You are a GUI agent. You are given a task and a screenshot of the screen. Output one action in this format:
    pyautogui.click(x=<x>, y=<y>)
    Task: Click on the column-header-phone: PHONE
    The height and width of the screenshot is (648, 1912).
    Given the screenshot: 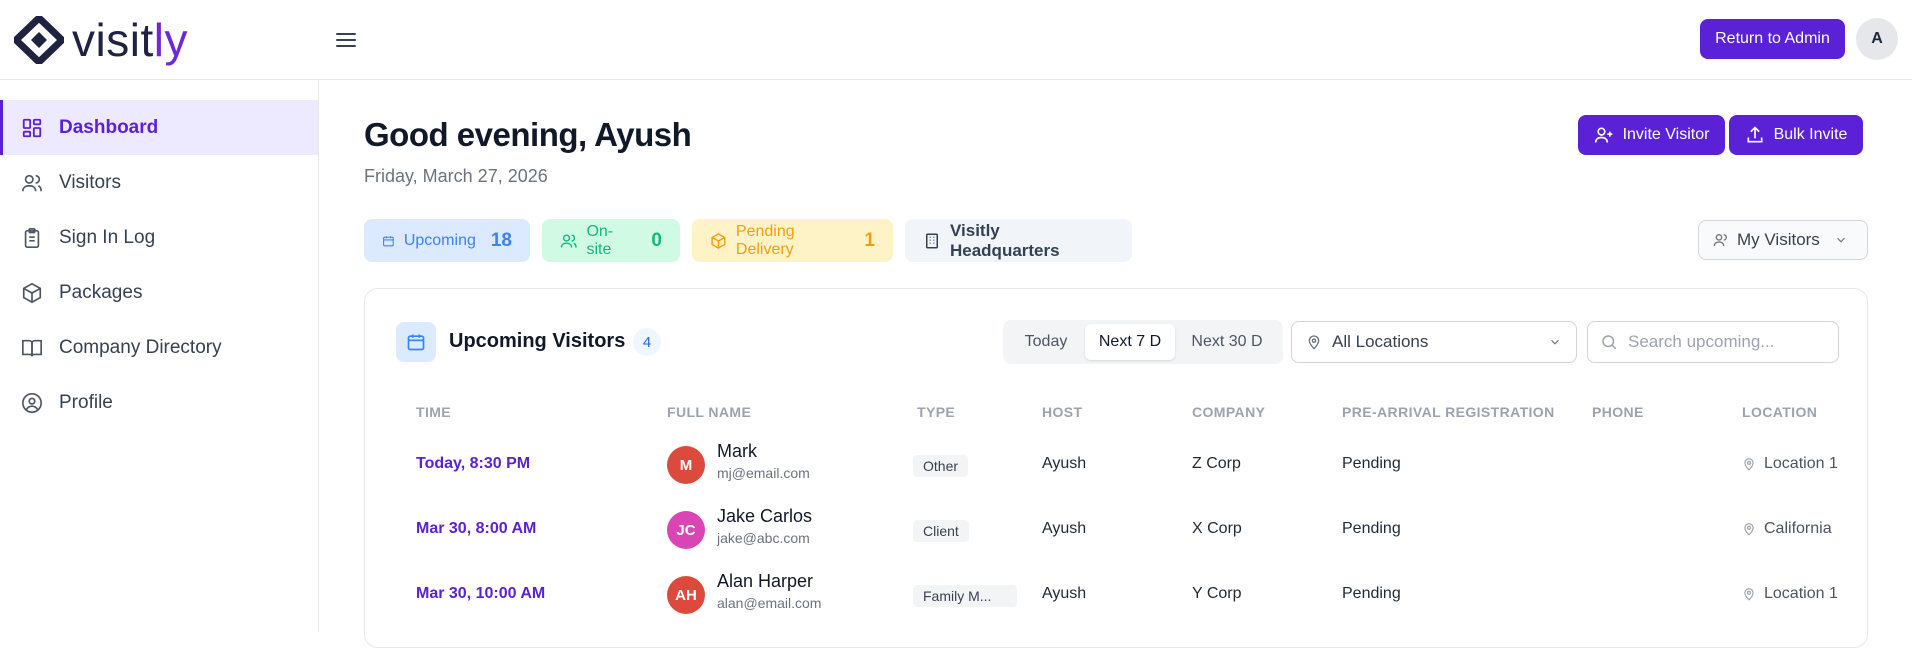 What is the action you would take?
    pyautogui.click(x=1618, y=412)
    